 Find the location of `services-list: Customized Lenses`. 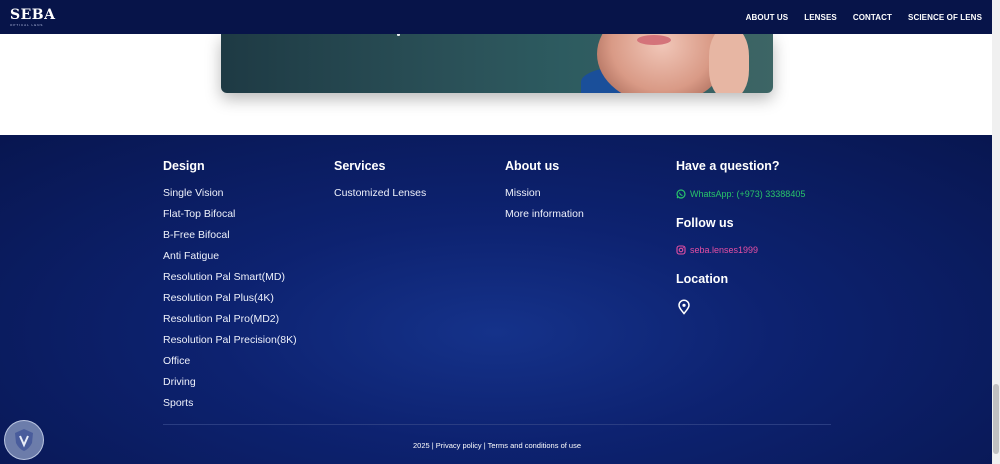

services-list: Customized Lenses is located at coordinates (380, 197).